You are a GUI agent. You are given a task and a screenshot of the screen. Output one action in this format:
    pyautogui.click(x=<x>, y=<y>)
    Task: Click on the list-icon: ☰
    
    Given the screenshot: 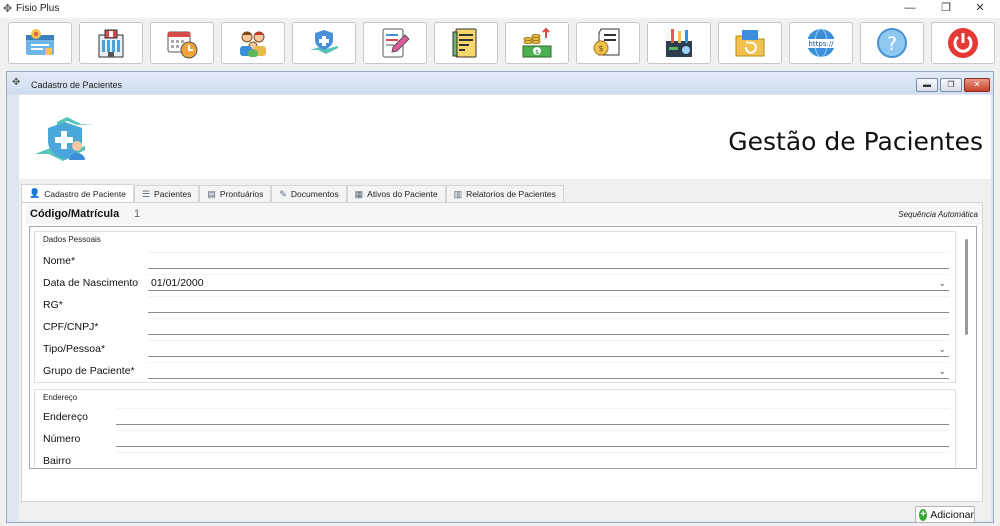 What is the action you would take?
    pyautogui.click(x=146, y=193)
    